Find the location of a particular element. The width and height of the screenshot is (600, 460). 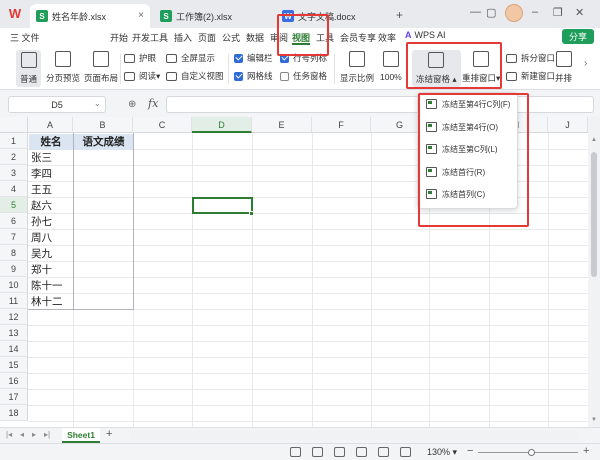

menu-formula: 公式 is located at coordinates (231, 37).